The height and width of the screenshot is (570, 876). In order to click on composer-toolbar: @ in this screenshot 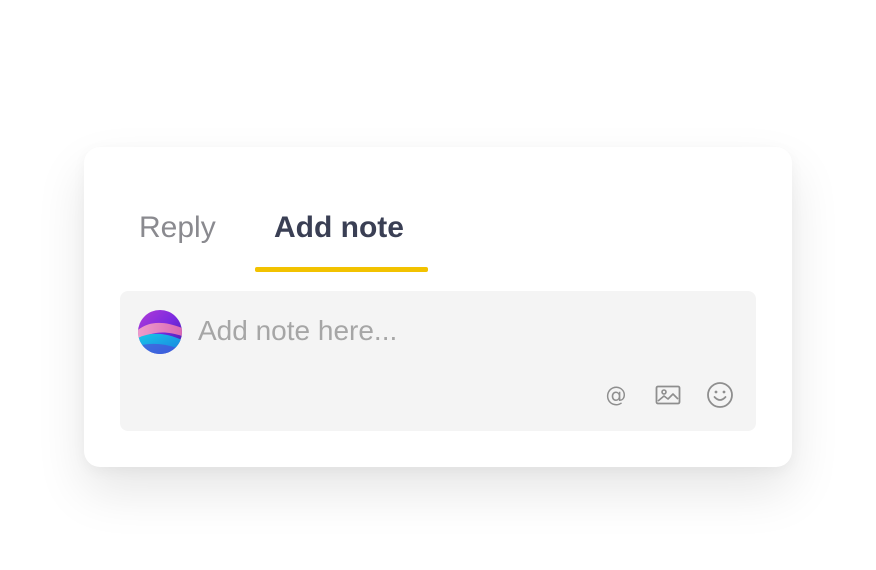, I will do `click(658, 395)`.